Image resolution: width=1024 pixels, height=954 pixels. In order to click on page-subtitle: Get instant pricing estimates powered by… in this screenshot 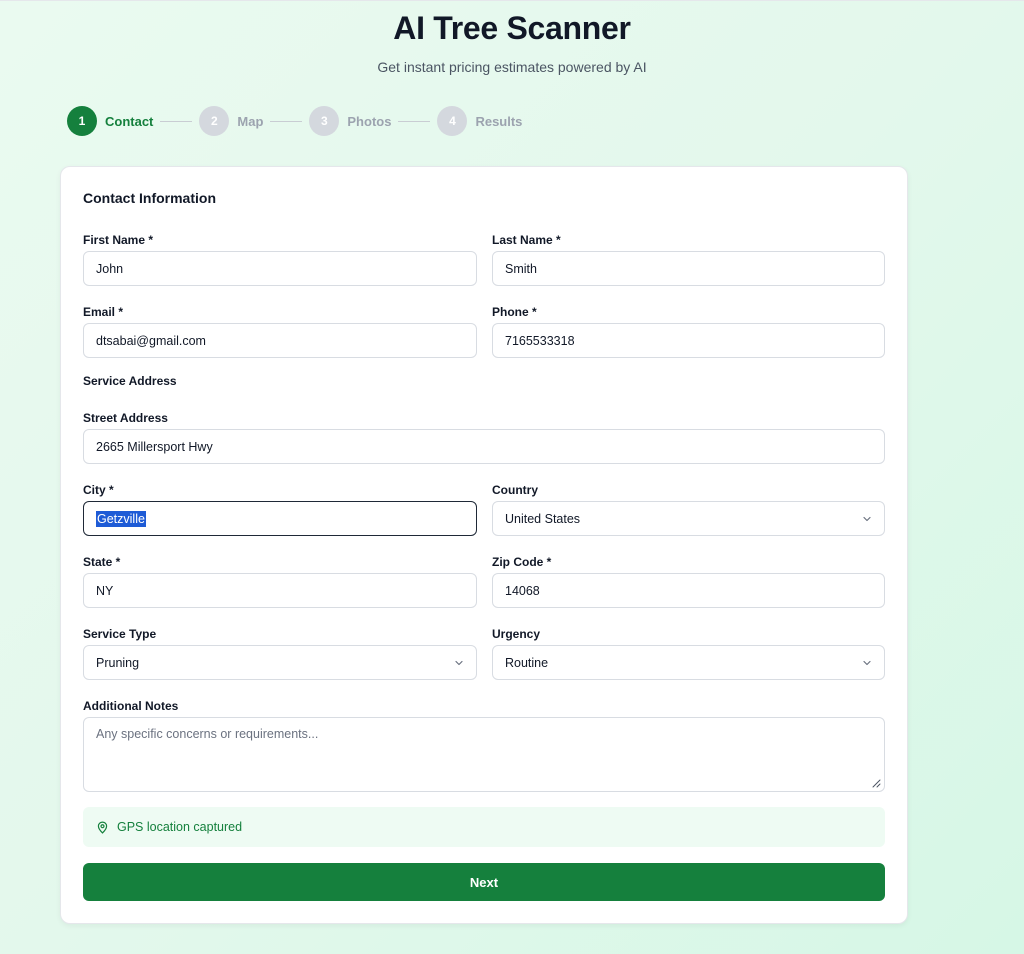, I will do `click(512, 67)`.